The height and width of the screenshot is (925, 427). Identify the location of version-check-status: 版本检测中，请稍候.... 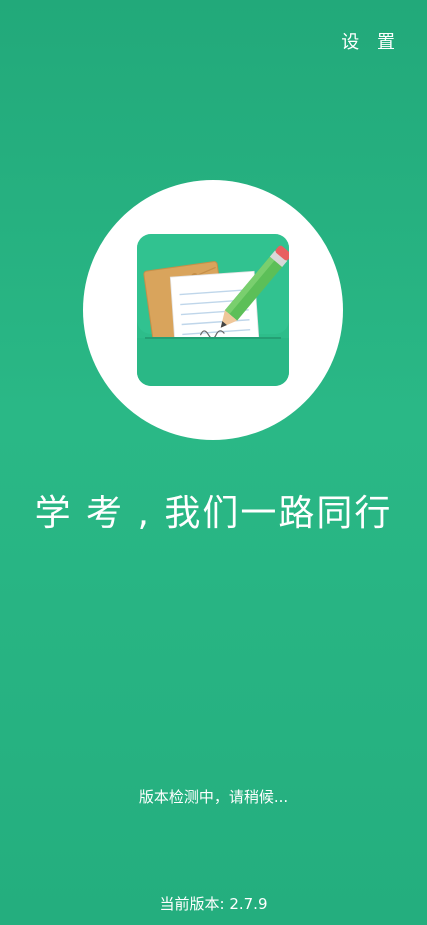
(213, 797).